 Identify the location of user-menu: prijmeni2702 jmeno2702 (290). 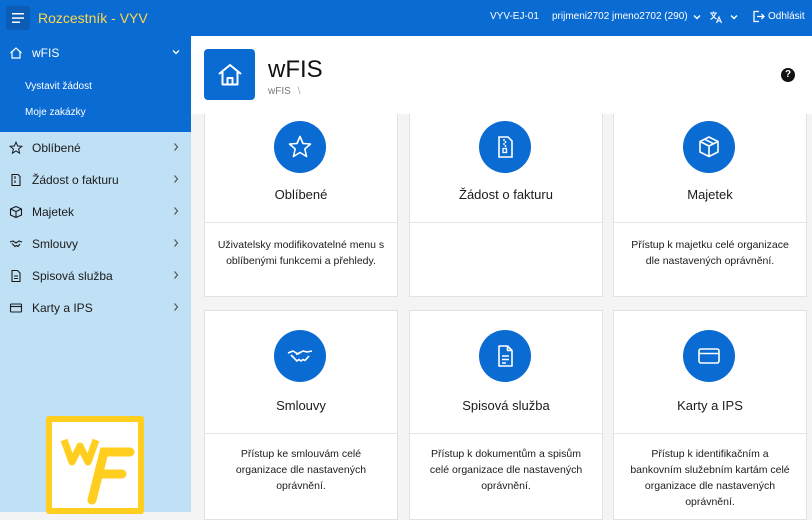
(627, 16).